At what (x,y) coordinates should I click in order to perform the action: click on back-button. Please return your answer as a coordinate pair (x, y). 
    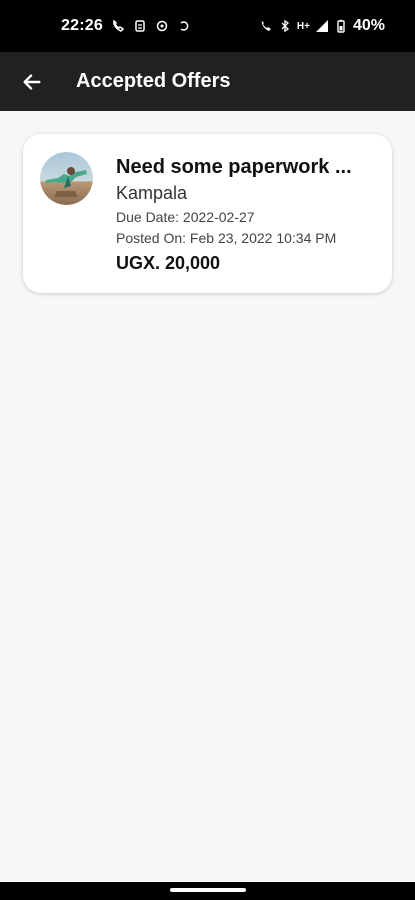
    Looking at the image, I should click on (32, 82).